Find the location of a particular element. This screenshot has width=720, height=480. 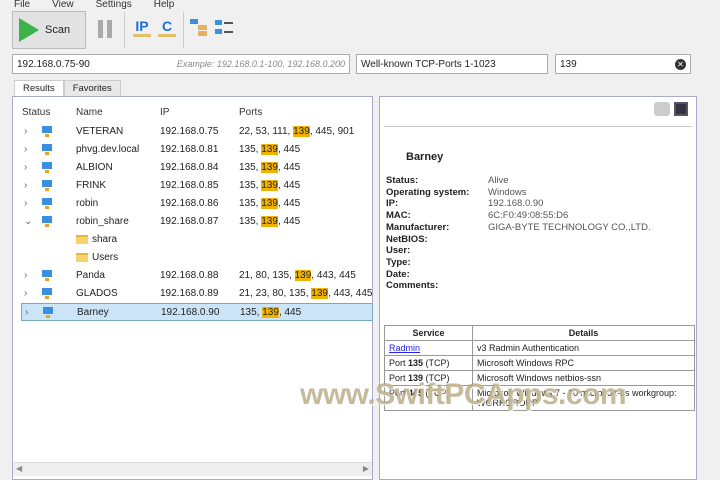

service-link: Radmin is located at coordinates (404, 348).